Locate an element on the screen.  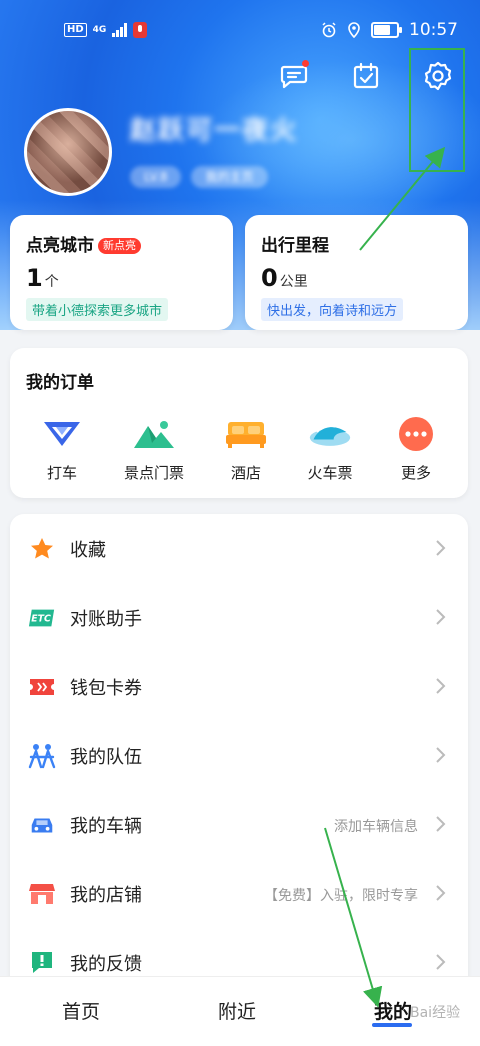
user-tag: LV.8 is located at coordinates (156, 177).